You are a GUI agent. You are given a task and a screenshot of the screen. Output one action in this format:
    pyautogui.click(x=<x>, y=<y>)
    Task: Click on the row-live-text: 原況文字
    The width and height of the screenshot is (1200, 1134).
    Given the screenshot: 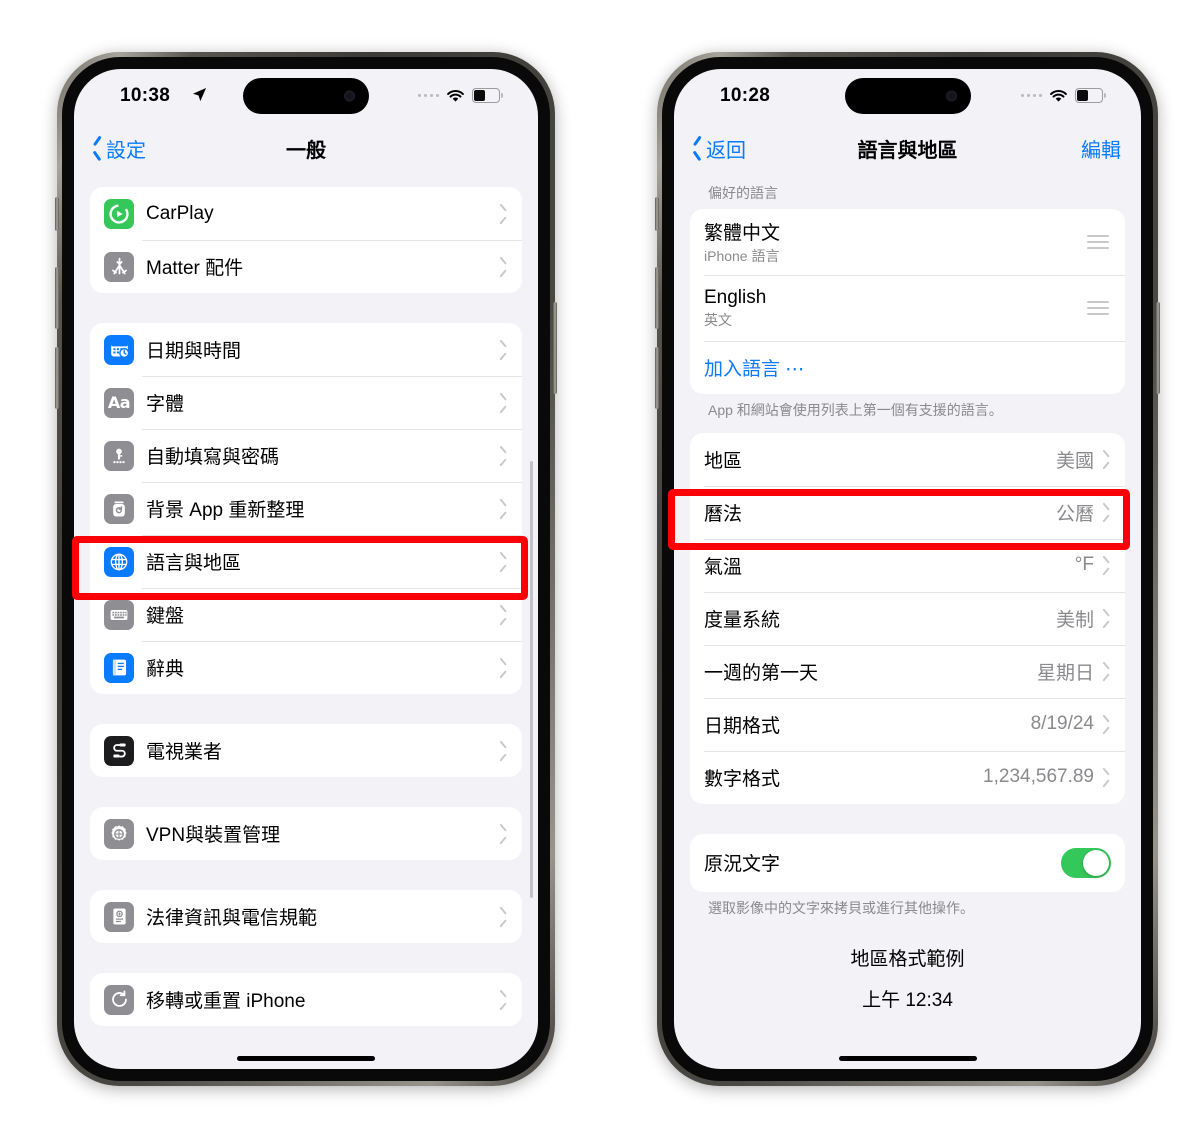 What is the action you would take?
    pyautogui.click(x=907, y=863)
    